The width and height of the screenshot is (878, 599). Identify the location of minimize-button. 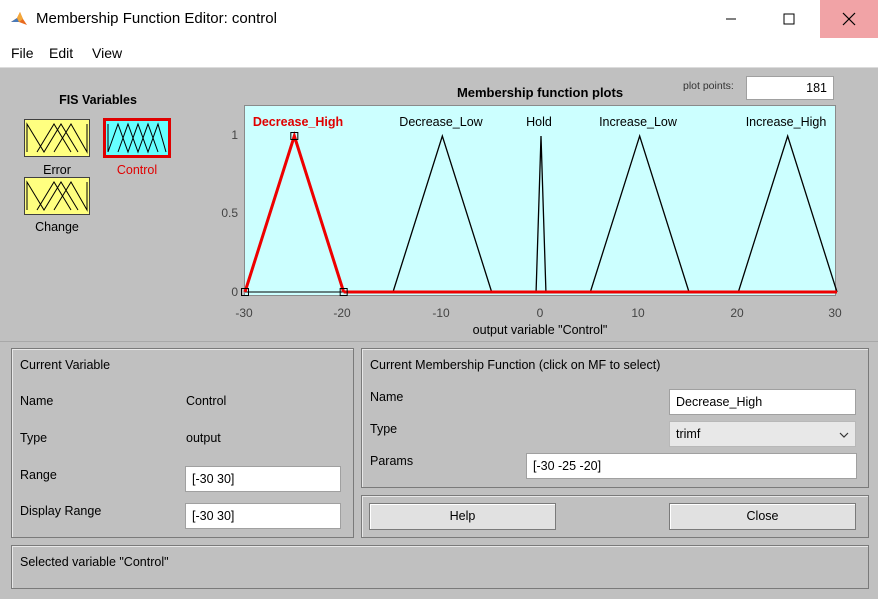
(731, 19).